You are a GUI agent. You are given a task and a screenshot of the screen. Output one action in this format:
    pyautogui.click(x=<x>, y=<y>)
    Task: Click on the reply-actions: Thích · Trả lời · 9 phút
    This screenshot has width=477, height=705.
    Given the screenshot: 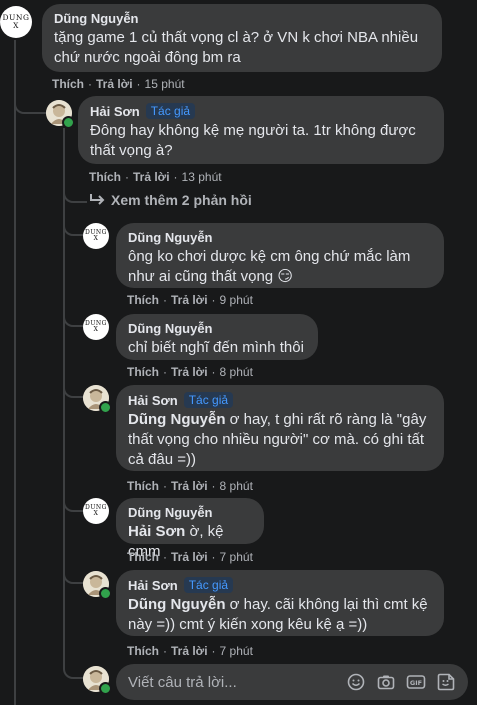 What is the action you would take?
    pyautogui.click(x=190, y=300)
    